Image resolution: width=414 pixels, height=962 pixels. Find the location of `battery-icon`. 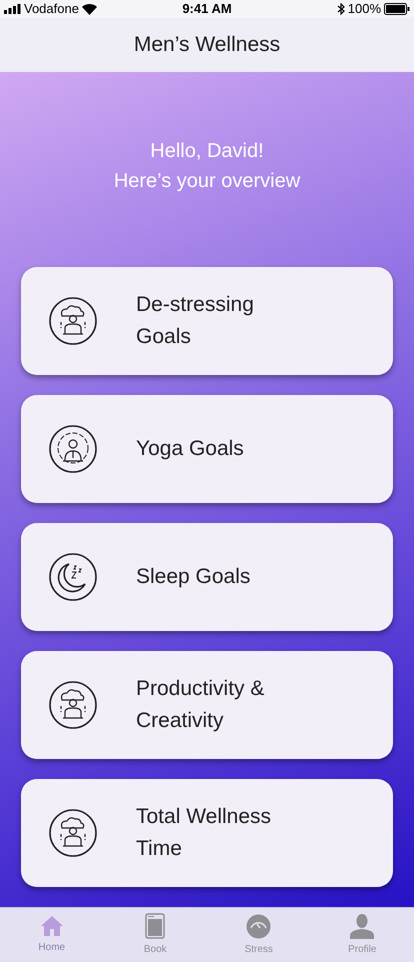

battery-icon is located at coordinates (397, 9).